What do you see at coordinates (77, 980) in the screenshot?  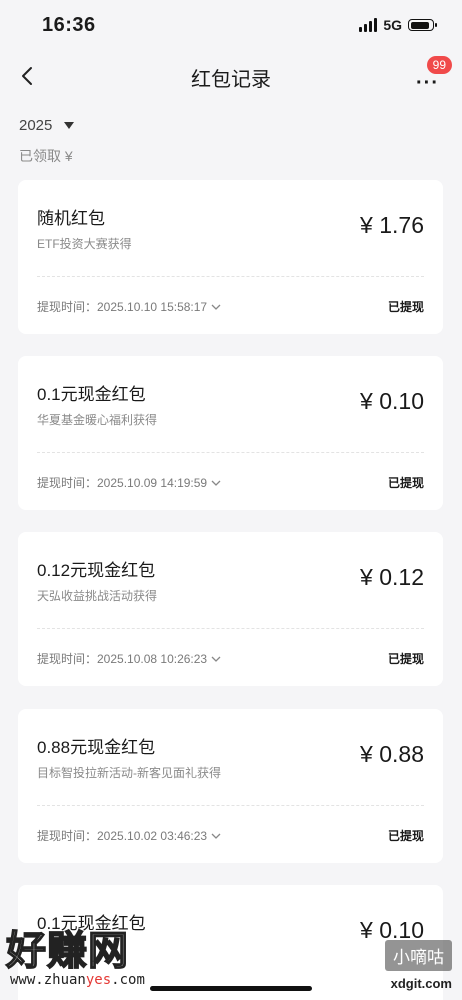 I see `watermark-url: www.zhuanyes.com` at bounding box center [77, 980].